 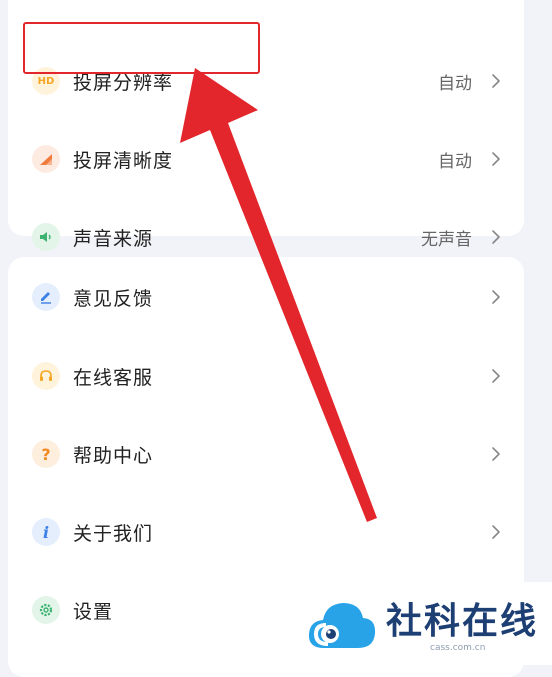 I want to click on clarity-row: 投屏清晰度 自动, so click(x=266, y=159).